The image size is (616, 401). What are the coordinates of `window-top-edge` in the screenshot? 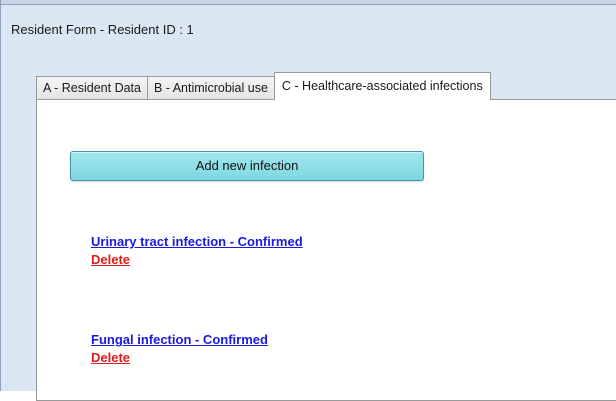 It's located at (308, 2).